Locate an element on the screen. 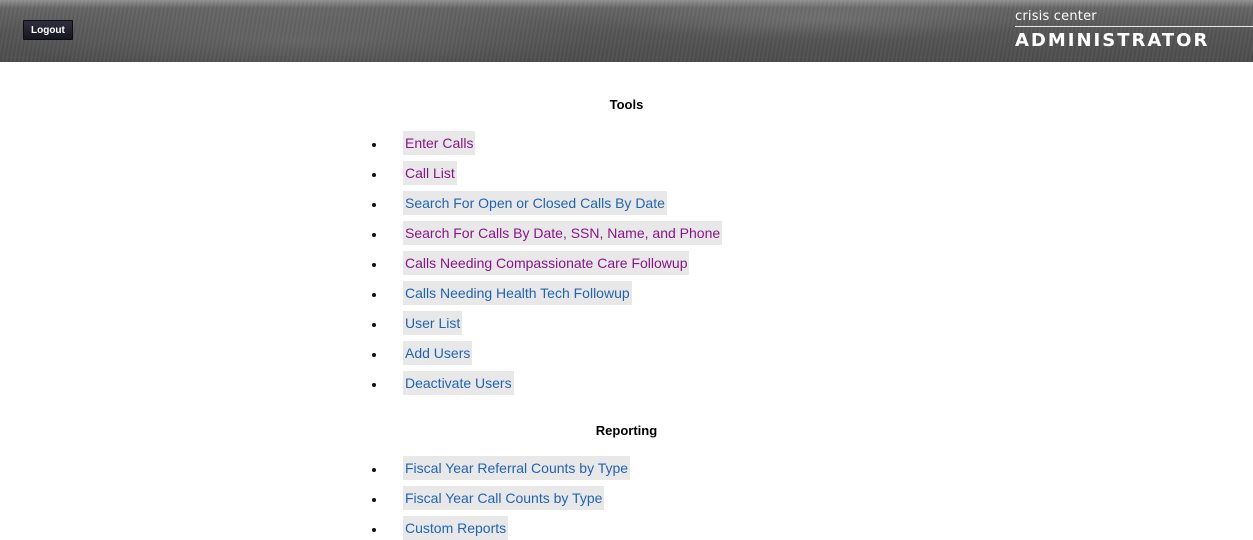 This screenshot has height=540, width=1253. tools-link-7: Add Users is located at coordinates (438, 353).